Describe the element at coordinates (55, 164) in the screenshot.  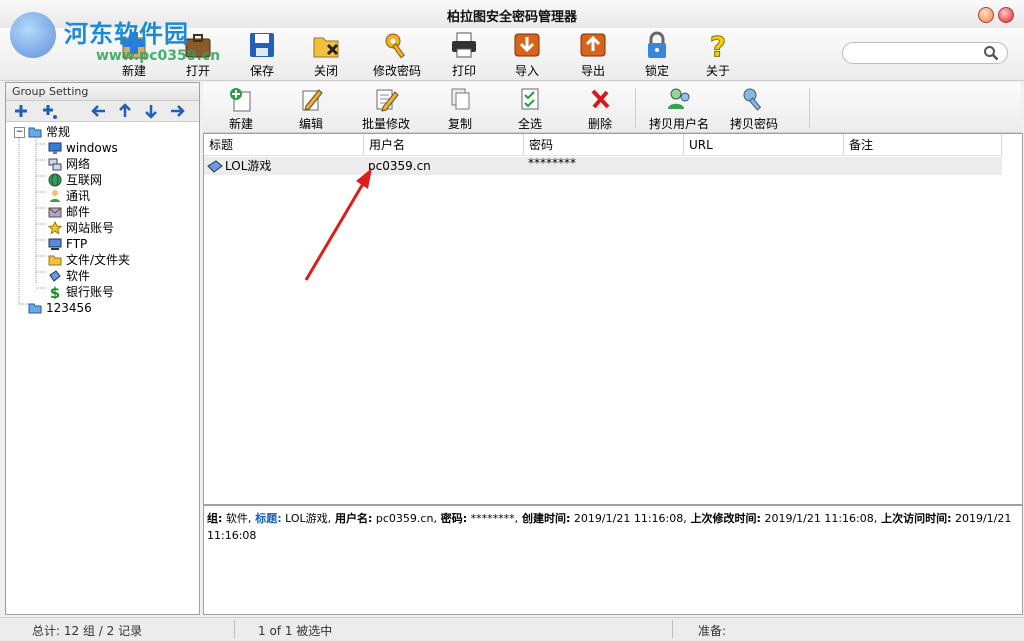
I see `network-icon` at that location.